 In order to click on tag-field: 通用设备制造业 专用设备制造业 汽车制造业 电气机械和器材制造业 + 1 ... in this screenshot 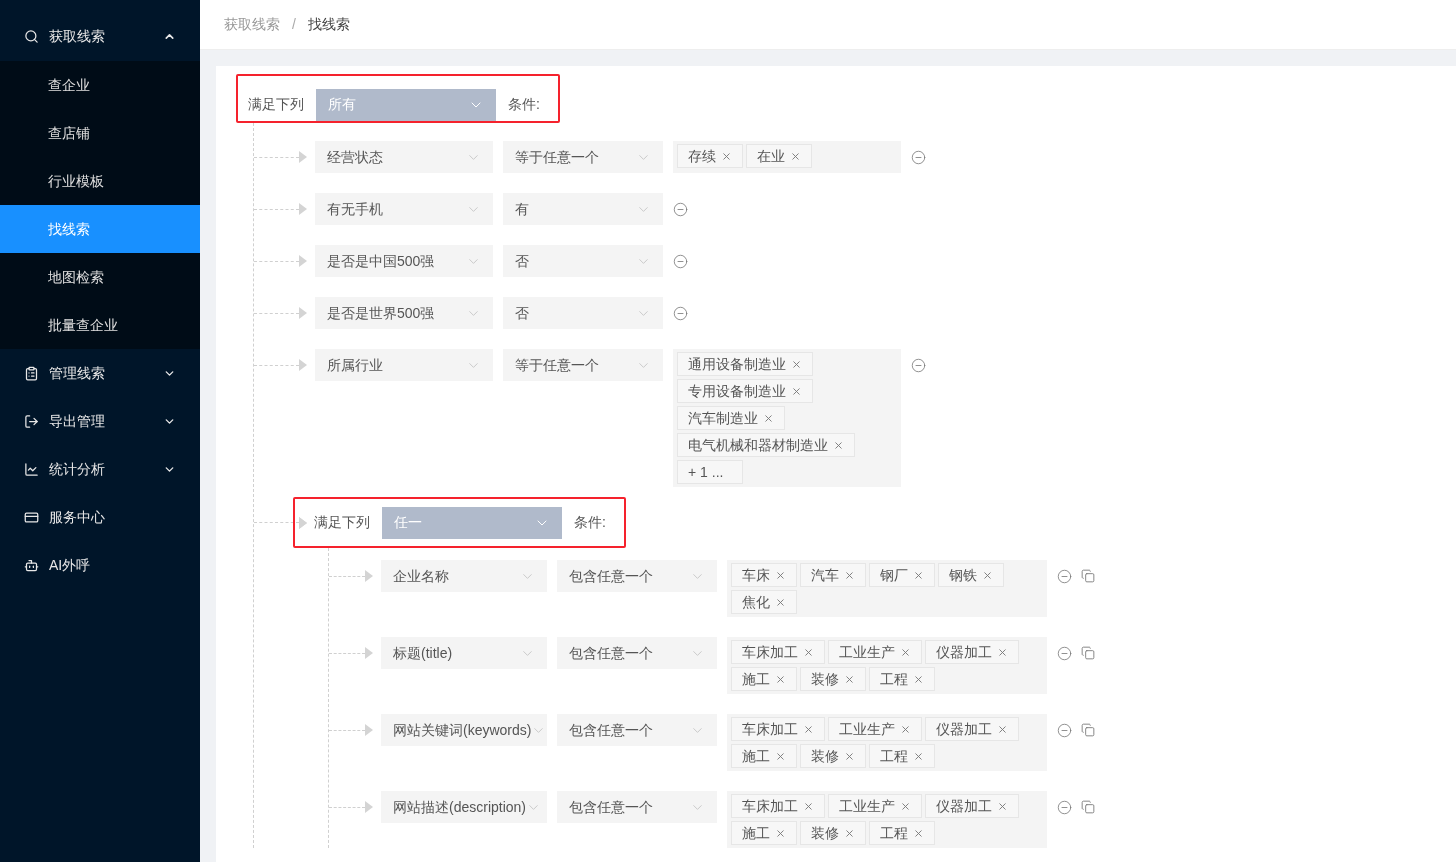, I will do `click(787, 418)`.